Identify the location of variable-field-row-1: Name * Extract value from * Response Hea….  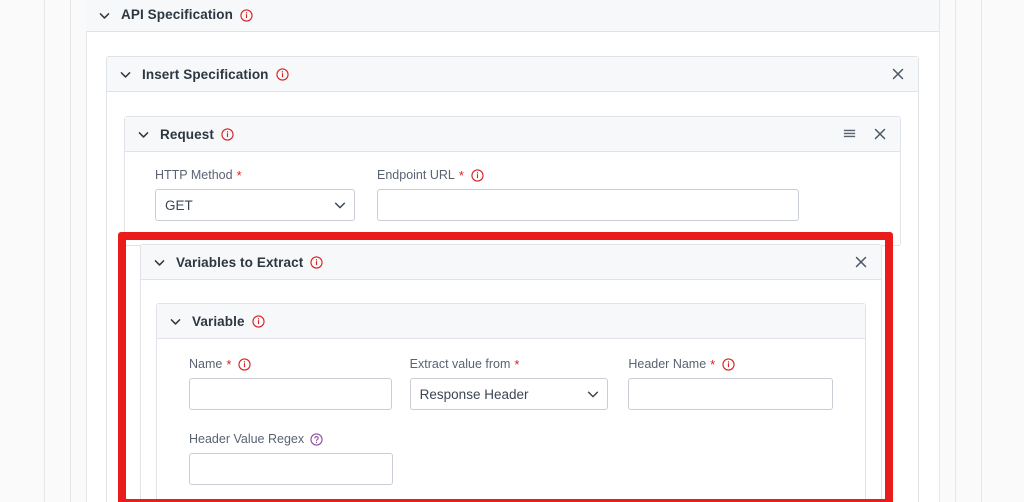
(511, 383).